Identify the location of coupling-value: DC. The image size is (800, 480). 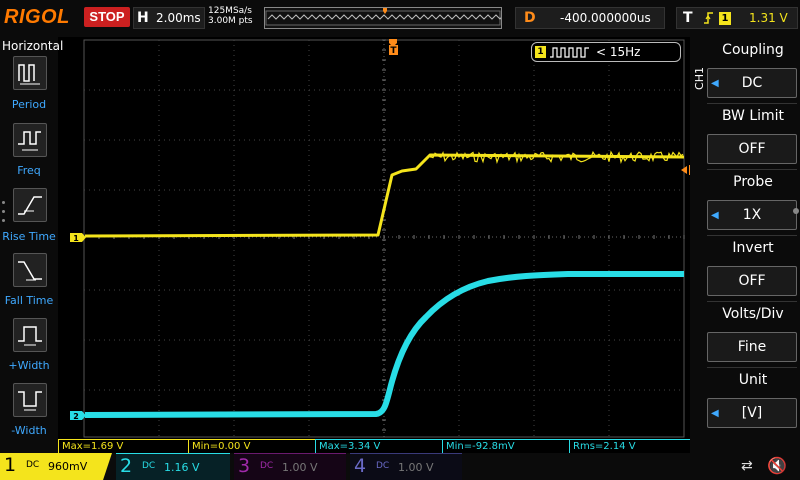
(752, 83).